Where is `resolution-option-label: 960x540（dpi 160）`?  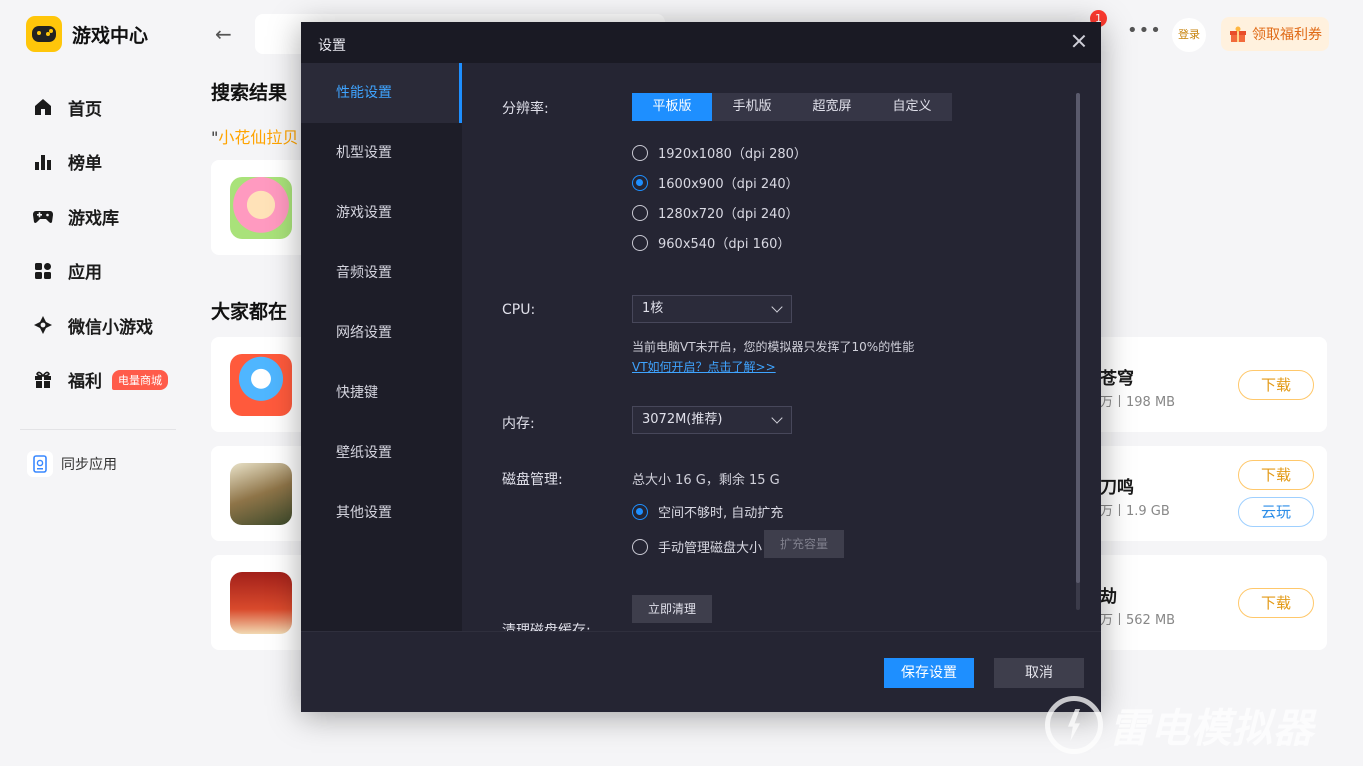
resolution-option-label: 960x540（dpi 160） is located at coordinates (724, 244).